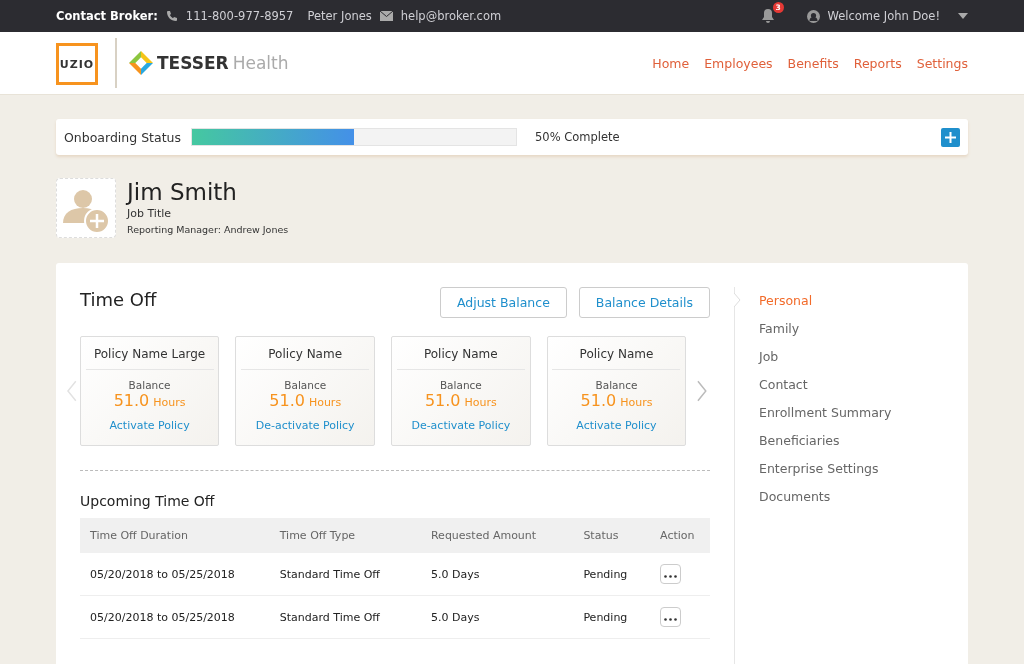  Describe the element at coordinates (577, 137) in the screenshot. I see `progress-reading: 50% Complete` at that location.